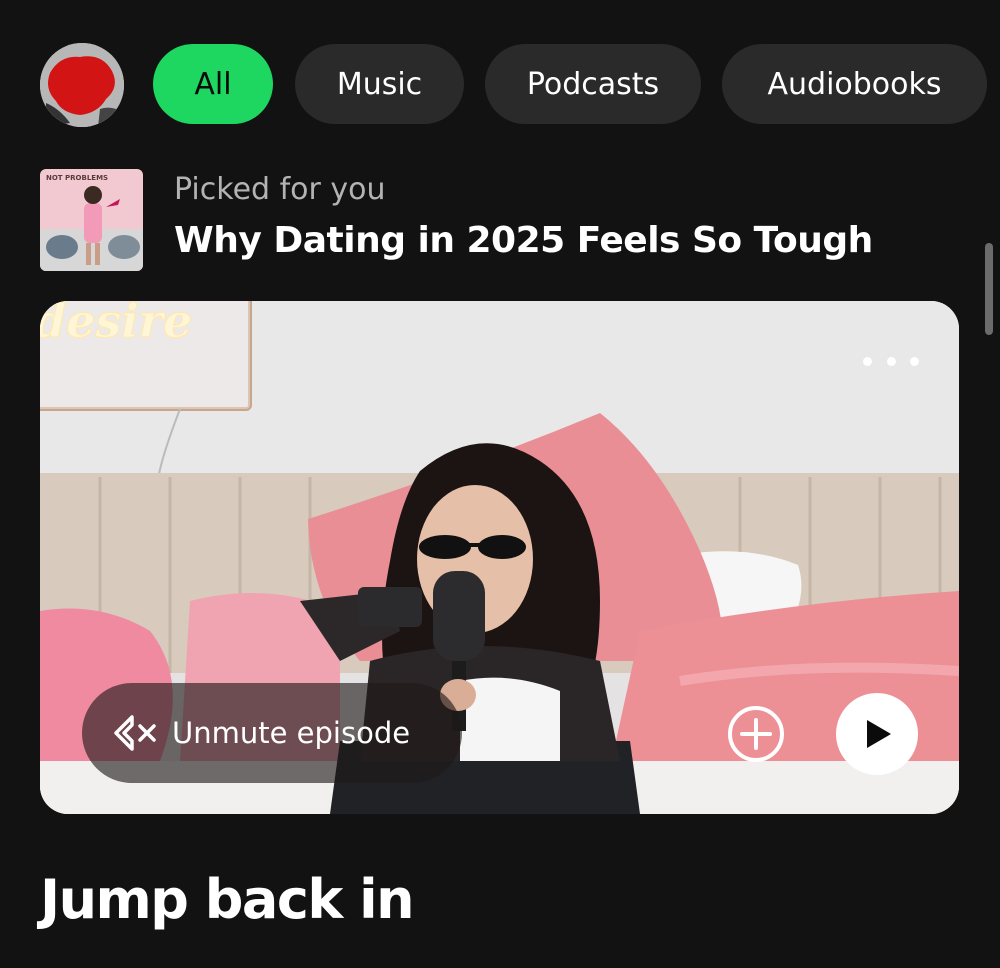  I want to click on episode-title: Why Dating in 2025 Feels So Tough, so click(523, 240).